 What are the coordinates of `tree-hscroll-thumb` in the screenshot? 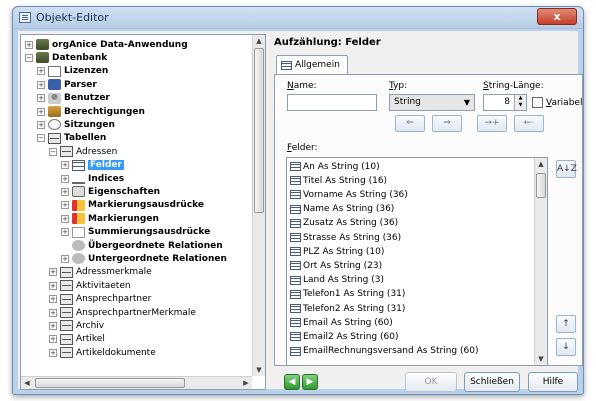 It's located at (110, 383).